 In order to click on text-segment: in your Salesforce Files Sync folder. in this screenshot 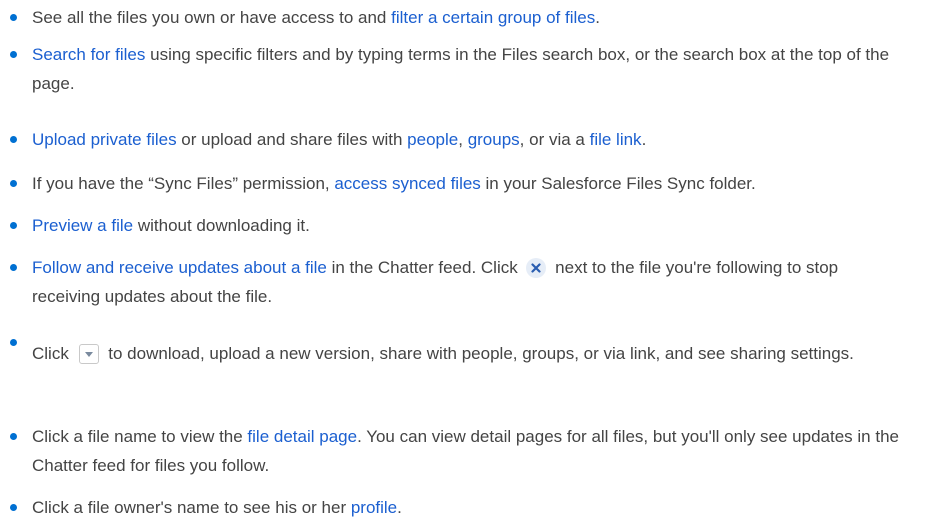, I will do `click(618, 183)`.